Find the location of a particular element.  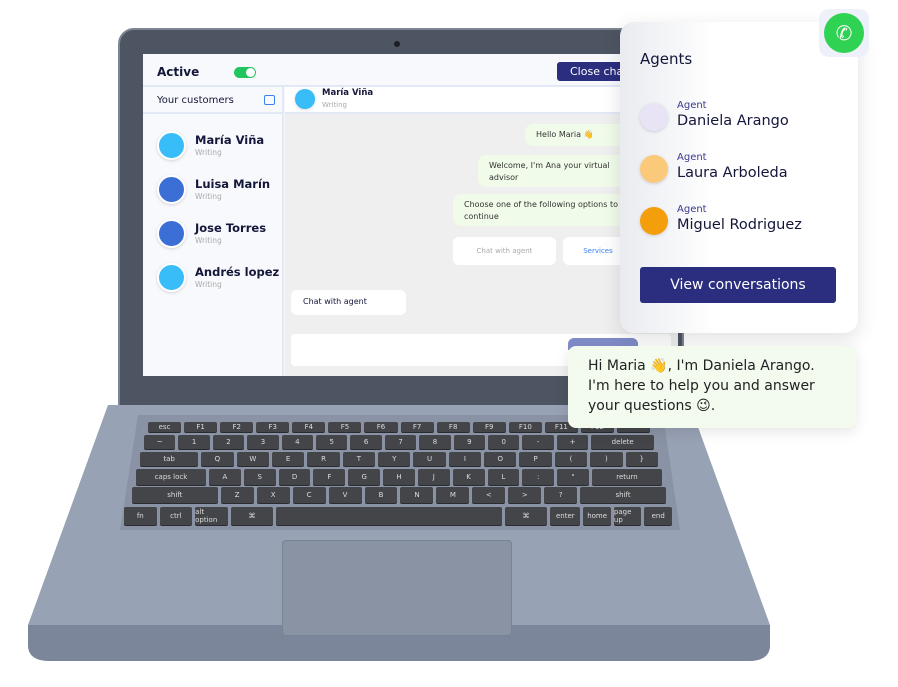

key: D is located at coordinates (294, 477).